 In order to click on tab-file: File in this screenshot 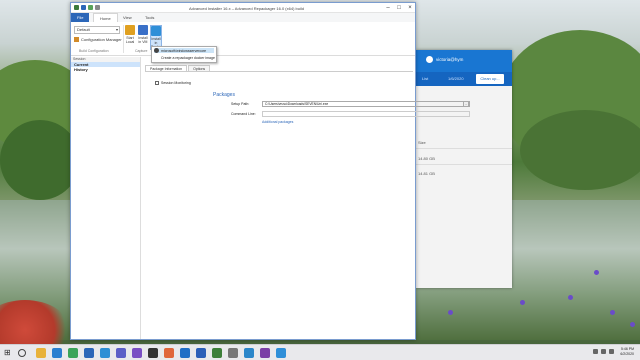, I will do `click(80, 17)`.